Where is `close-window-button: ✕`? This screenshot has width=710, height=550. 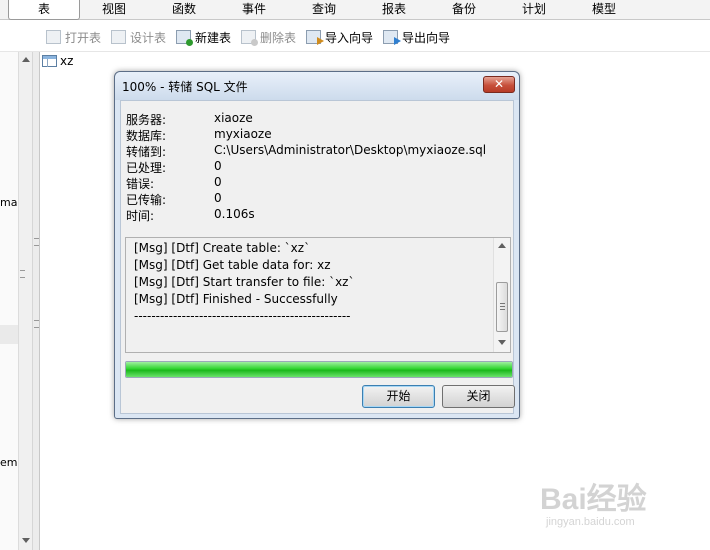 close-window-button: ✕ is located at coordinates (499, 84).